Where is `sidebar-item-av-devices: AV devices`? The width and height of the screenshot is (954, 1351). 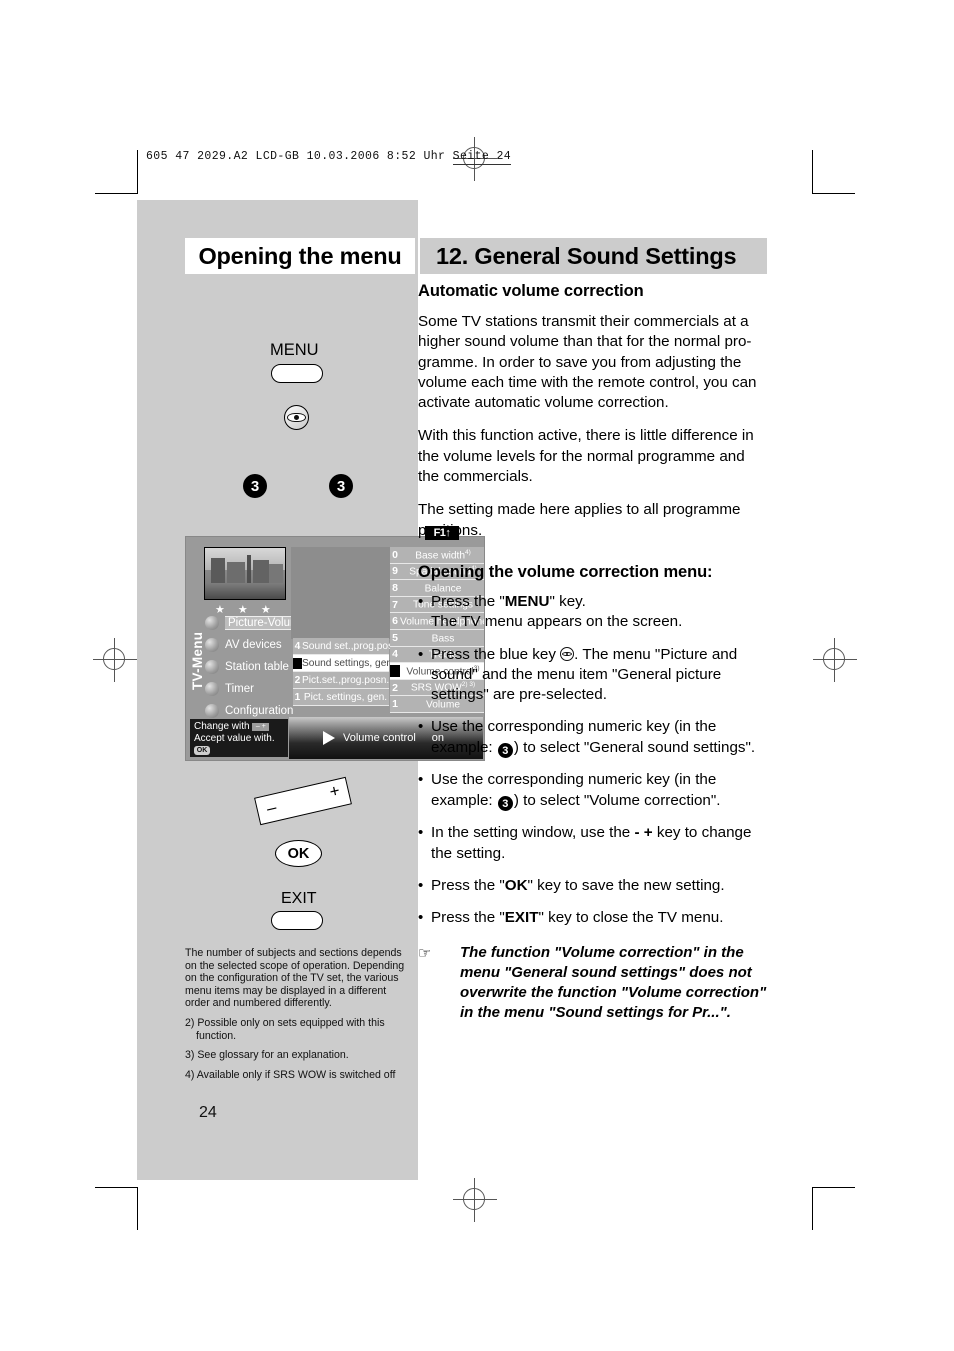
sidebar-item-av-devices: AV devices is located at coordinates (243, 645).